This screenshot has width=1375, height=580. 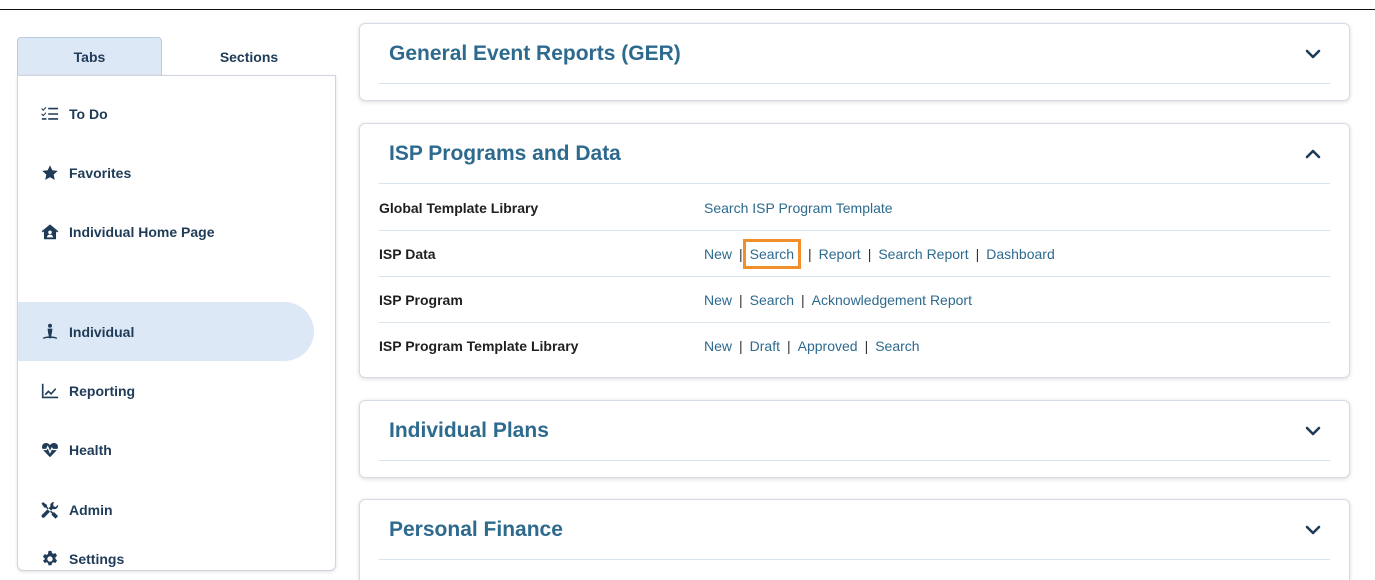 What do you see at coordinates (854, 530) in the screenshot?
I see `personal-finance-card-header: Personal Finance` at bounding box center [854, 530].